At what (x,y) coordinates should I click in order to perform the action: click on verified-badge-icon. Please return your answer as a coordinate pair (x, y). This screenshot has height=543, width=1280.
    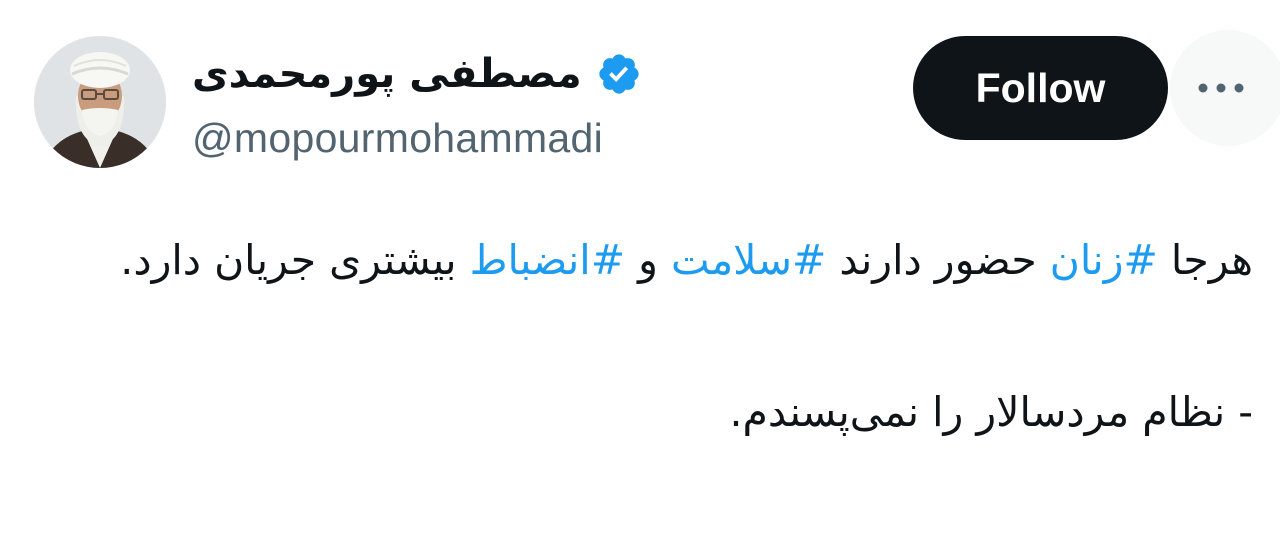
    Looking at the image, I should click on (619, 74).